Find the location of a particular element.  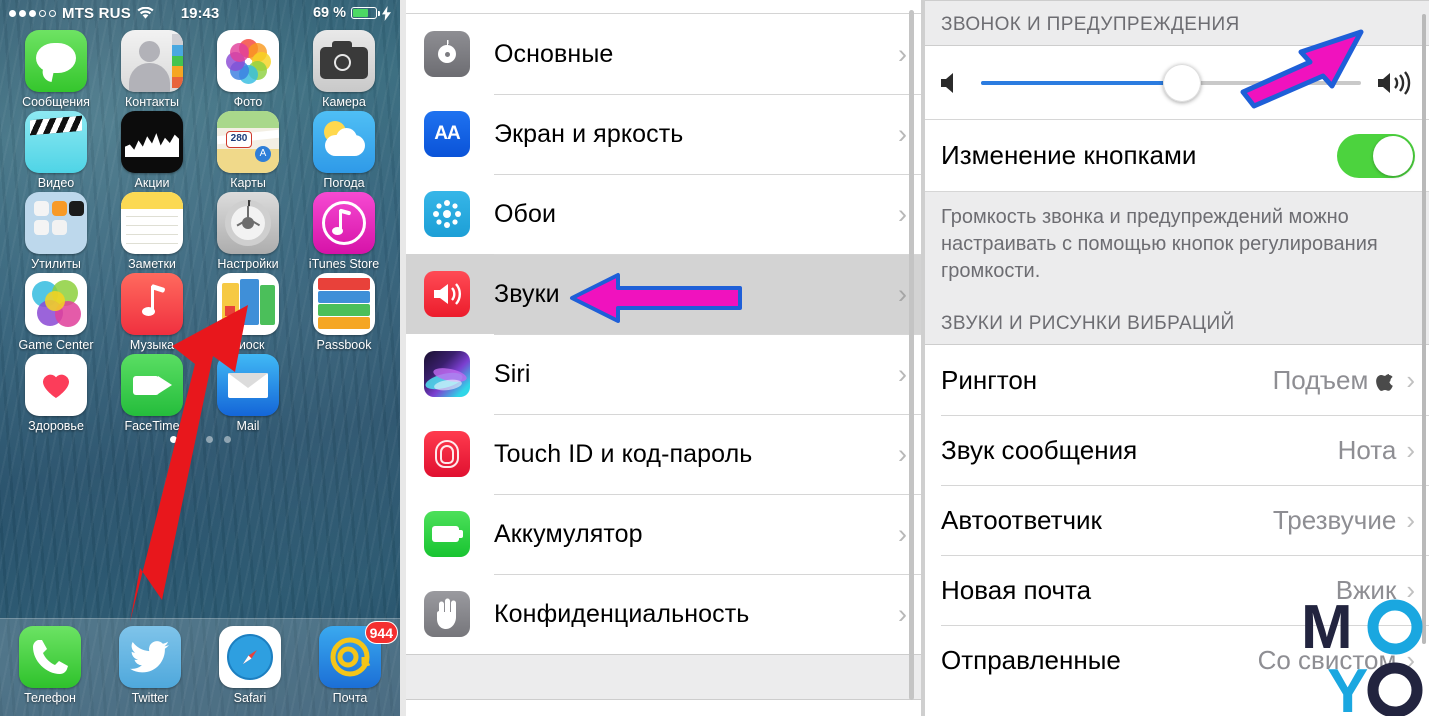

sounds-row-label: Звук сообщения is located at coordinates (1039, 449).